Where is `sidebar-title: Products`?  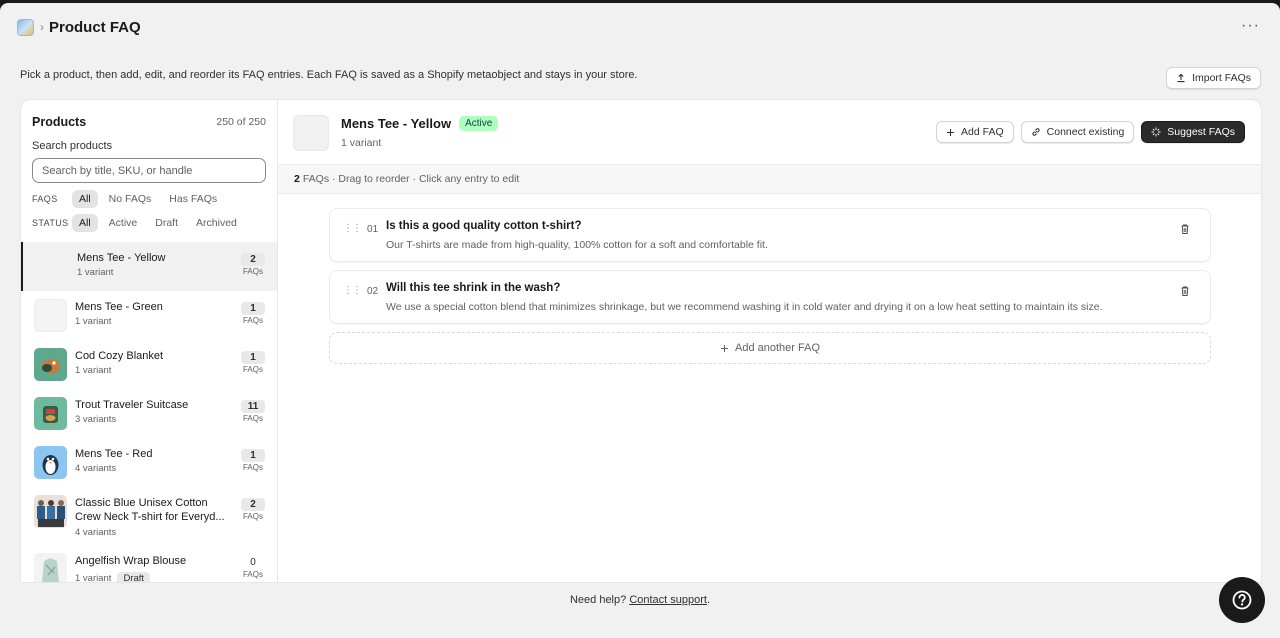 sidebar-title: Products is located at coordinates (59, 122).